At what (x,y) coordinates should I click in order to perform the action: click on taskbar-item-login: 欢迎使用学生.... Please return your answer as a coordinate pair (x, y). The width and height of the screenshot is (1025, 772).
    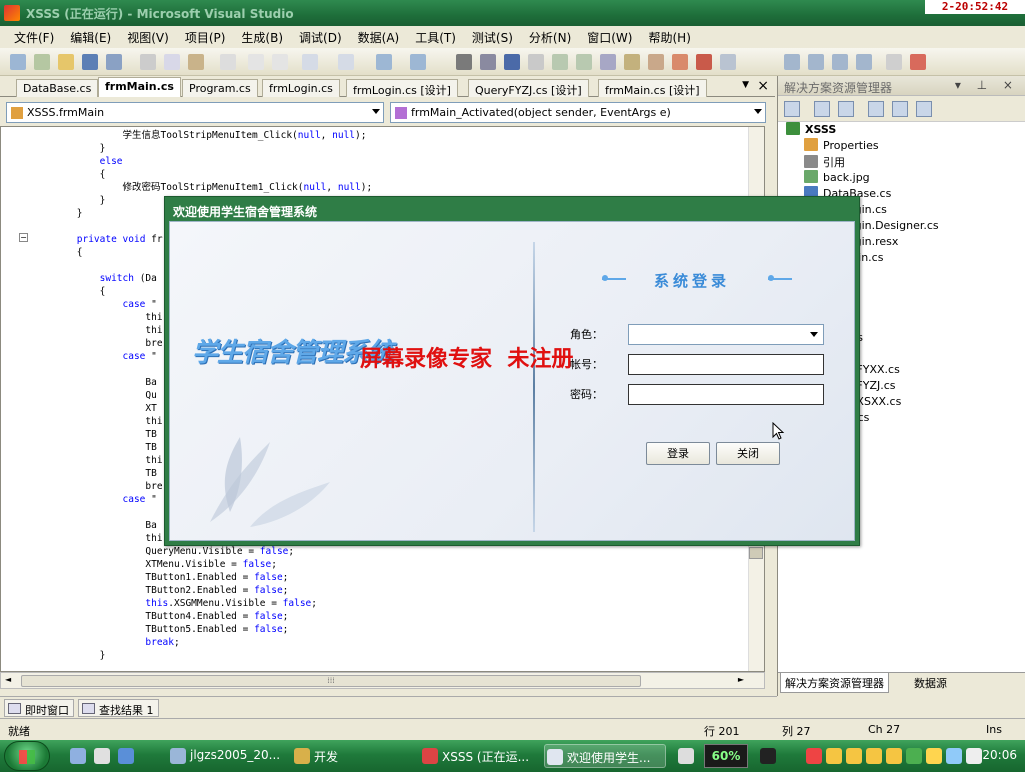
    Looking at the image, I should click on (605, 756).